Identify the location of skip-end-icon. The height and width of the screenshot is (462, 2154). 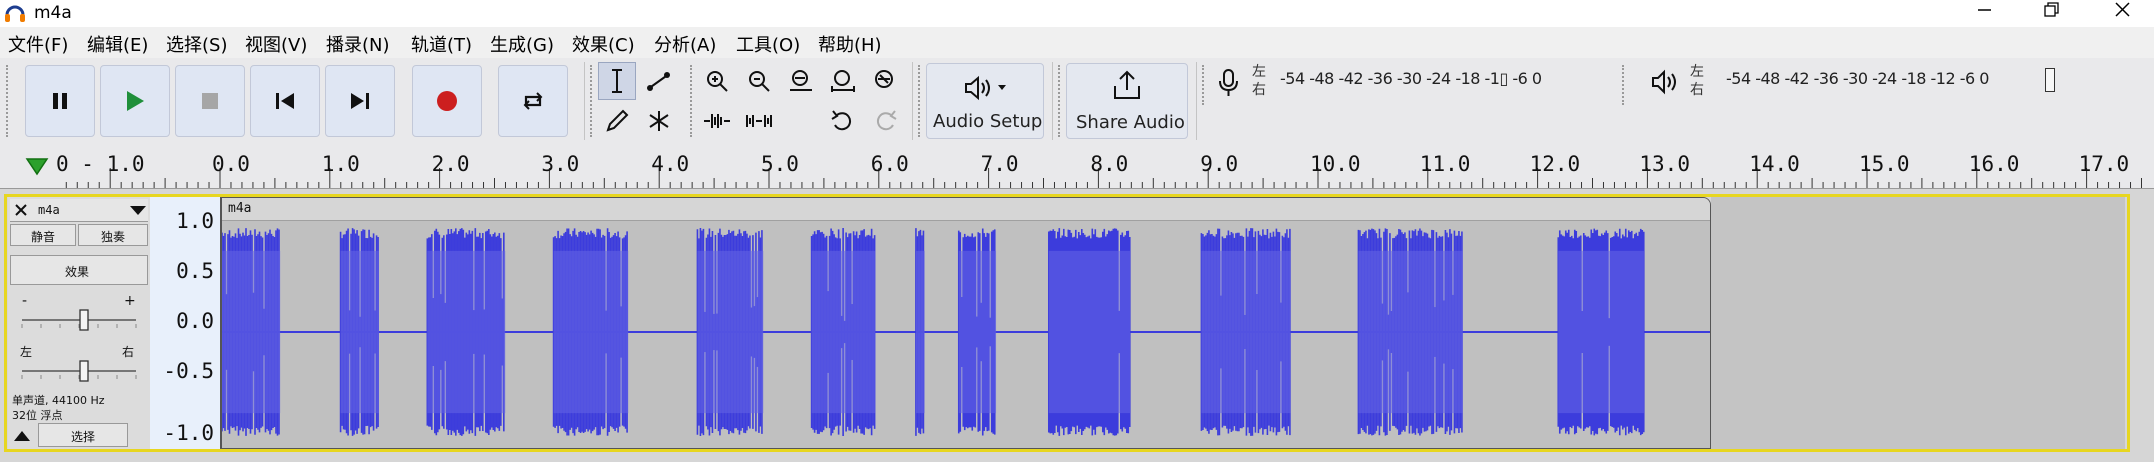
(360, 101).